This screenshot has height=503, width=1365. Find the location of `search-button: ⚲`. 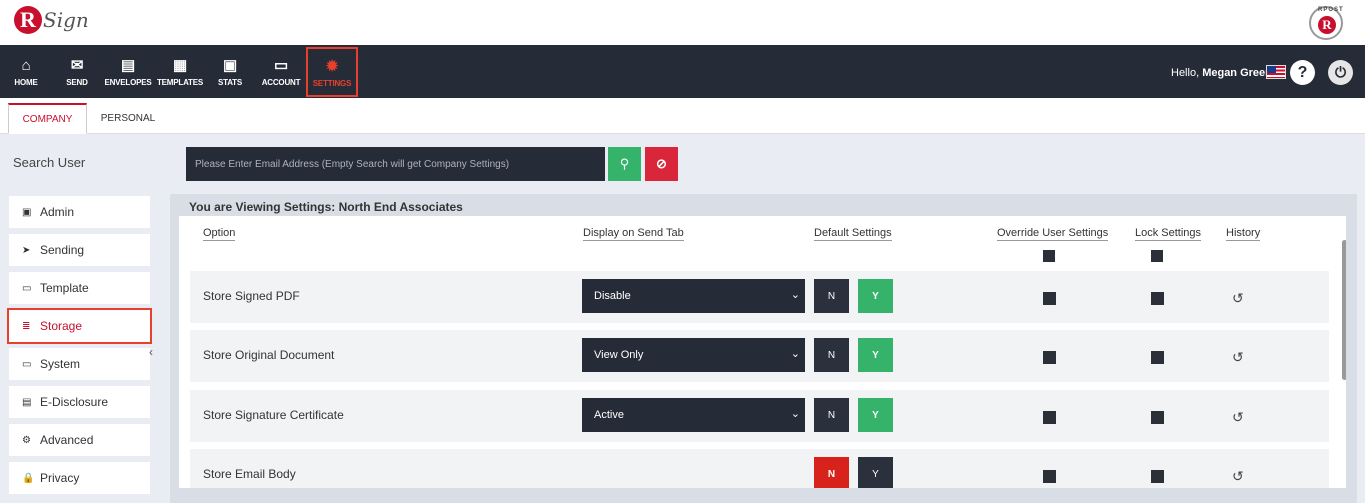

search-button: ⚲ is located at coordinates (624, 164).